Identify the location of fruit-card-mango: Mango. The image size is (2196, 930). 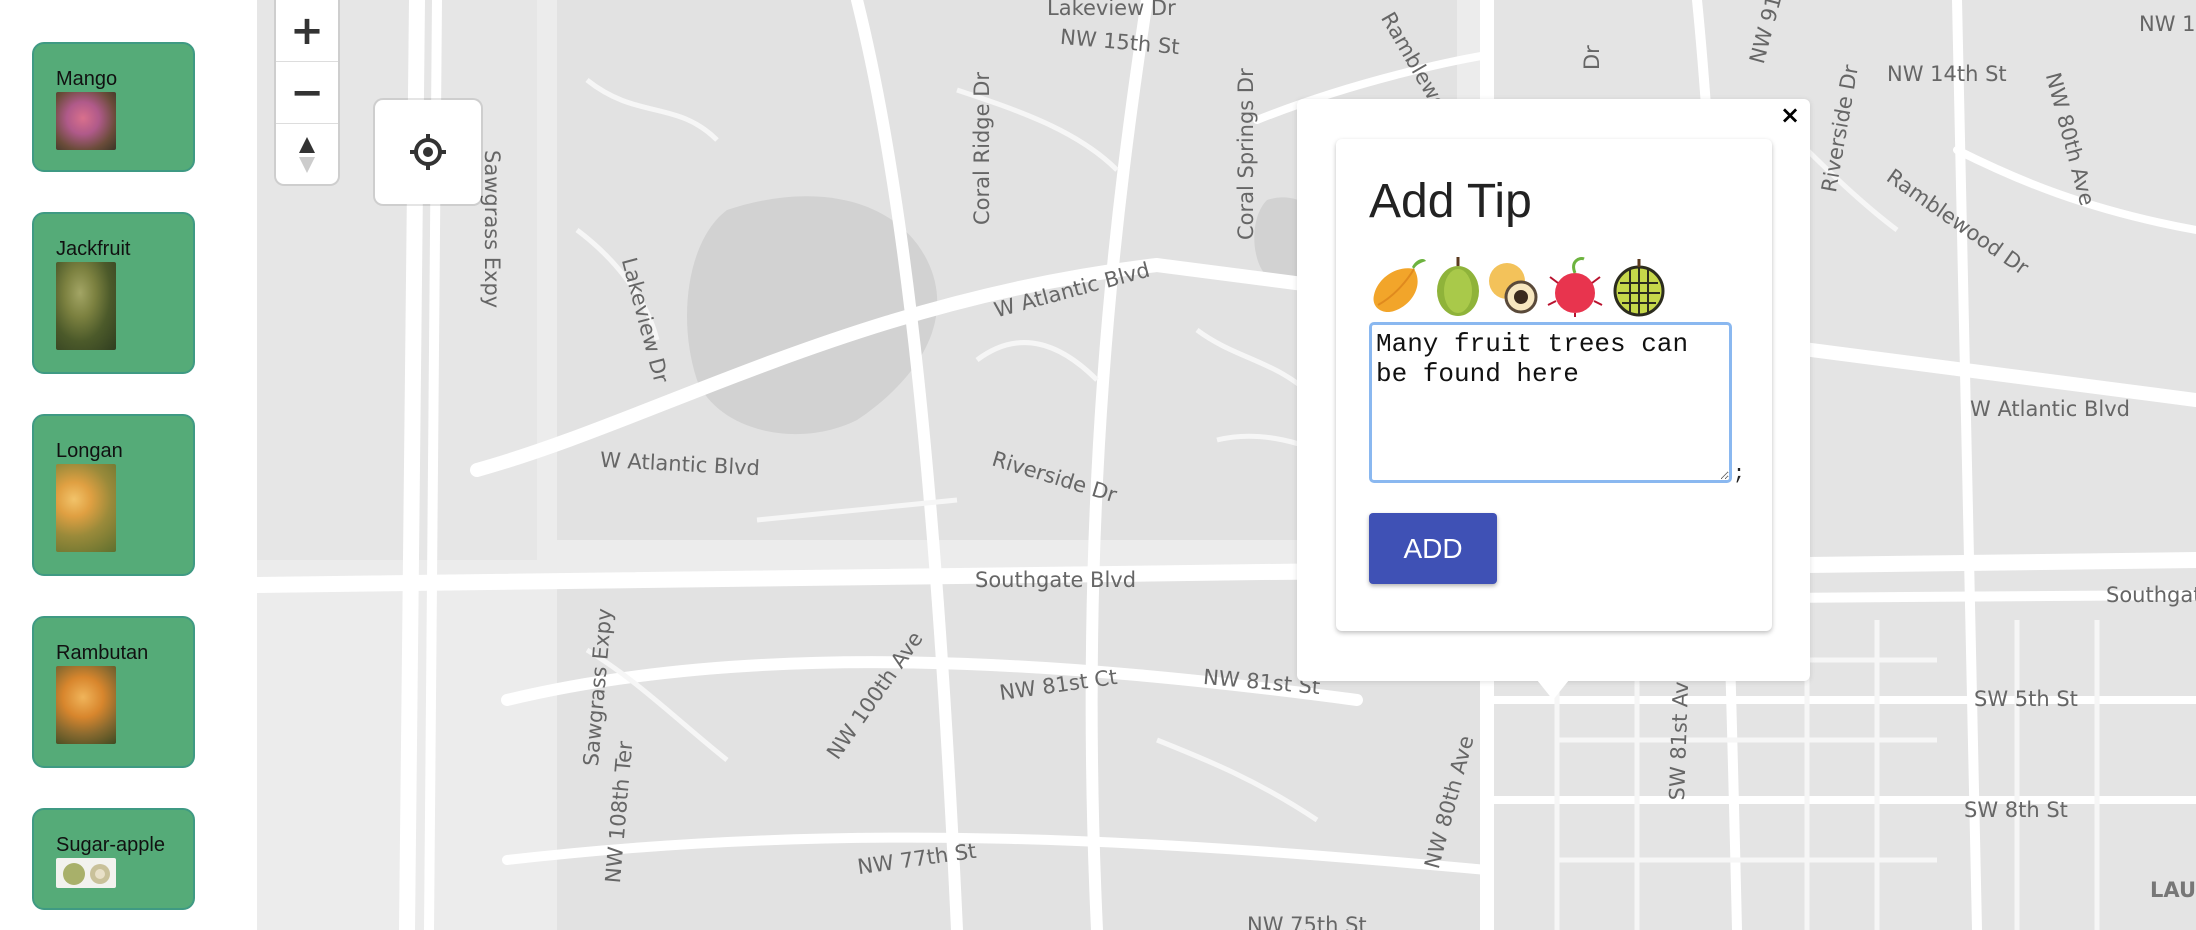
(113, 107).